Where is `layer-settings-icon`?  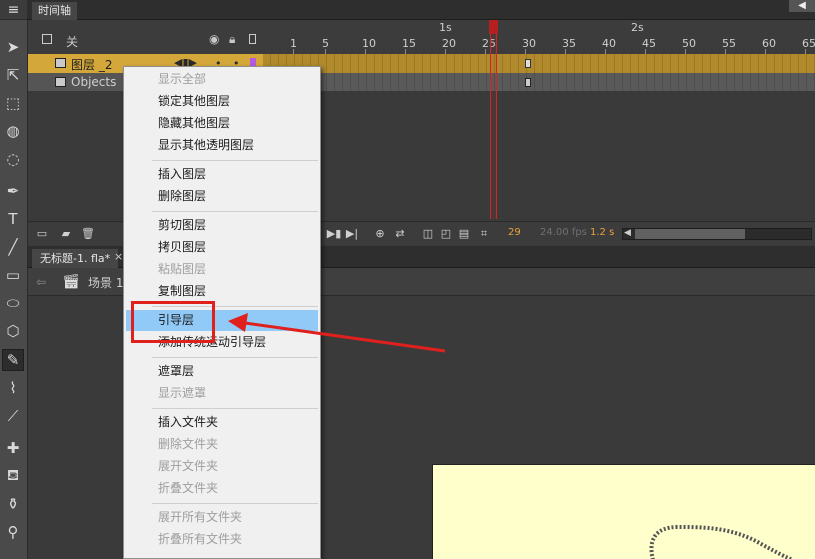
layer-settings-icon is located at coordinates (47, 39).